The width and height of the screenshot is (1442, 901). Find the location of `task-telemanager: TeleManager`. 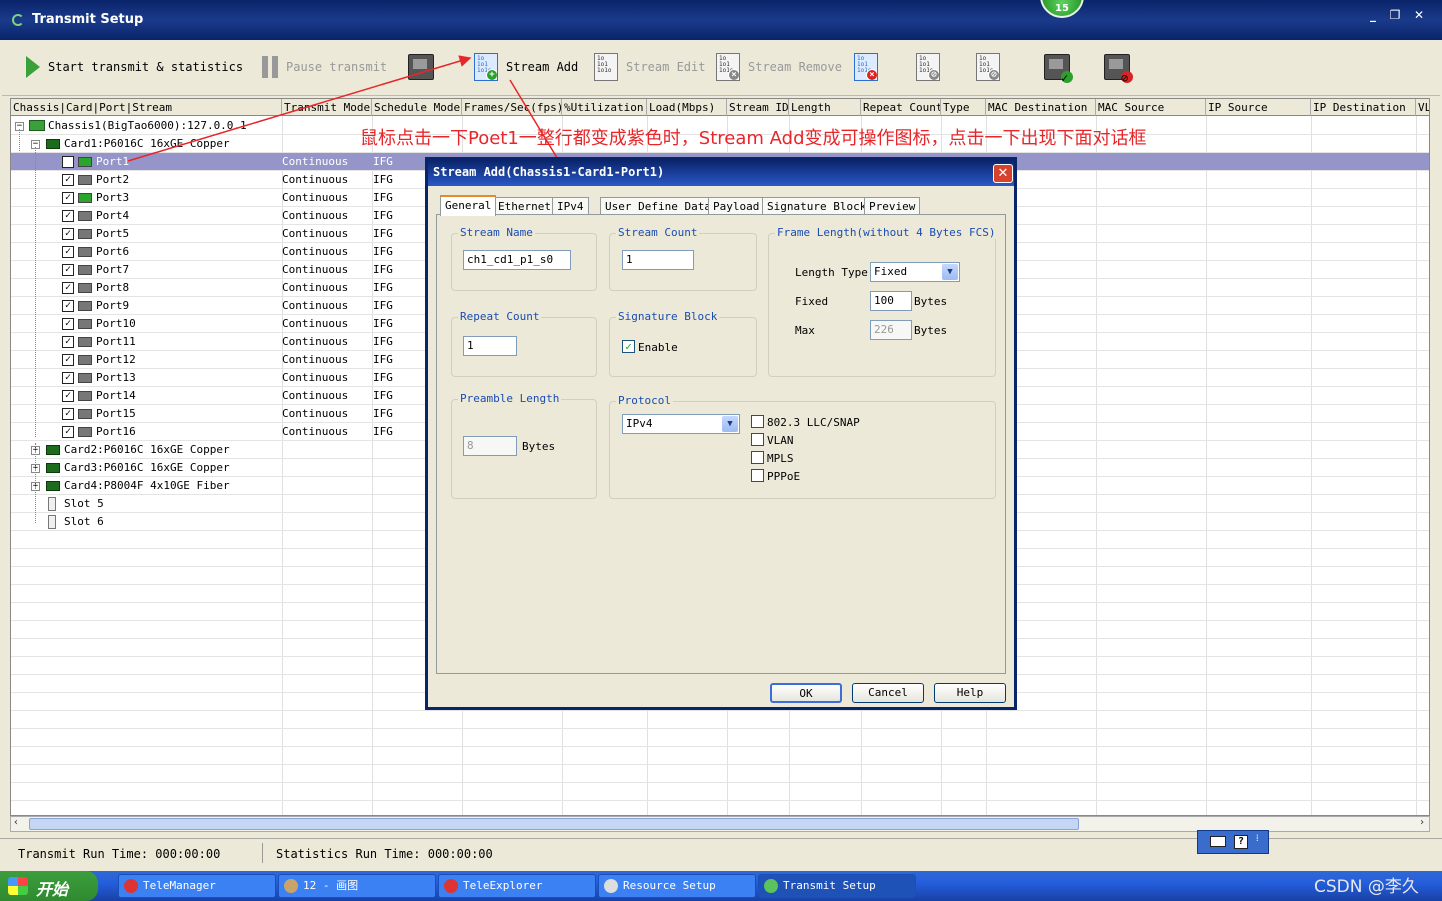

task-telemanager: TeleManager is located at coordinates (197, 886).